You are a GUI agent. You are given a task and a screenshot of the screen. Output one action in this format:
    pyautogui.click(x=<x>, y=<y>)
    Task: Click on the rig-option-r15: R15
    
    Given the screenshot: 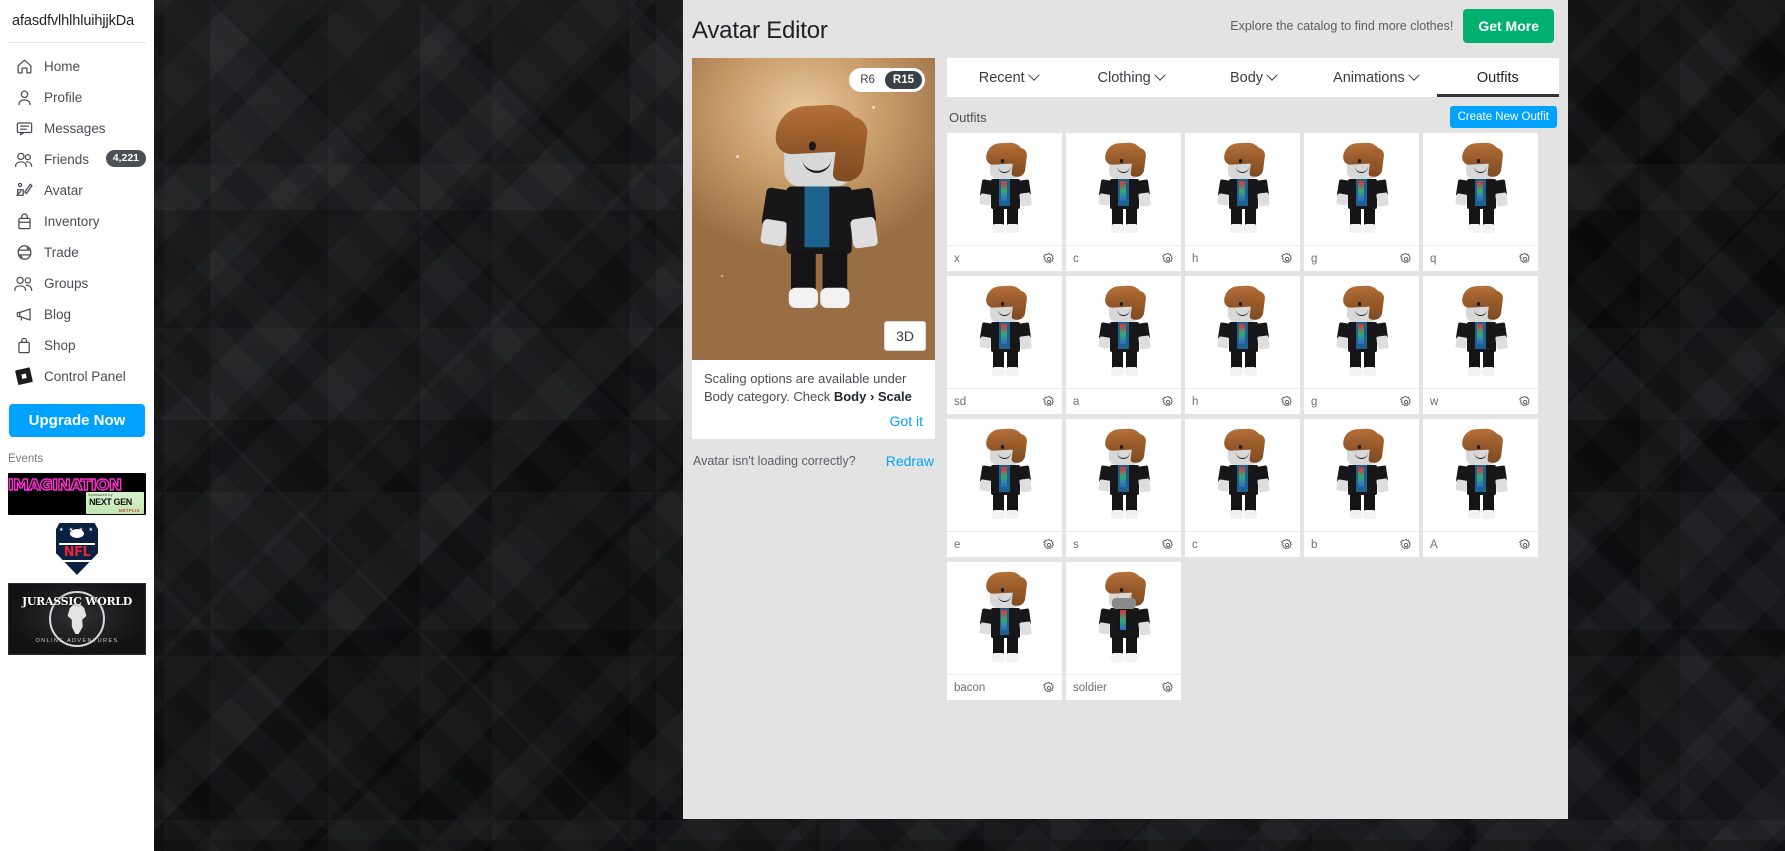 What is the action you would take?
    pyautogui.click(x=903, y=80)
    